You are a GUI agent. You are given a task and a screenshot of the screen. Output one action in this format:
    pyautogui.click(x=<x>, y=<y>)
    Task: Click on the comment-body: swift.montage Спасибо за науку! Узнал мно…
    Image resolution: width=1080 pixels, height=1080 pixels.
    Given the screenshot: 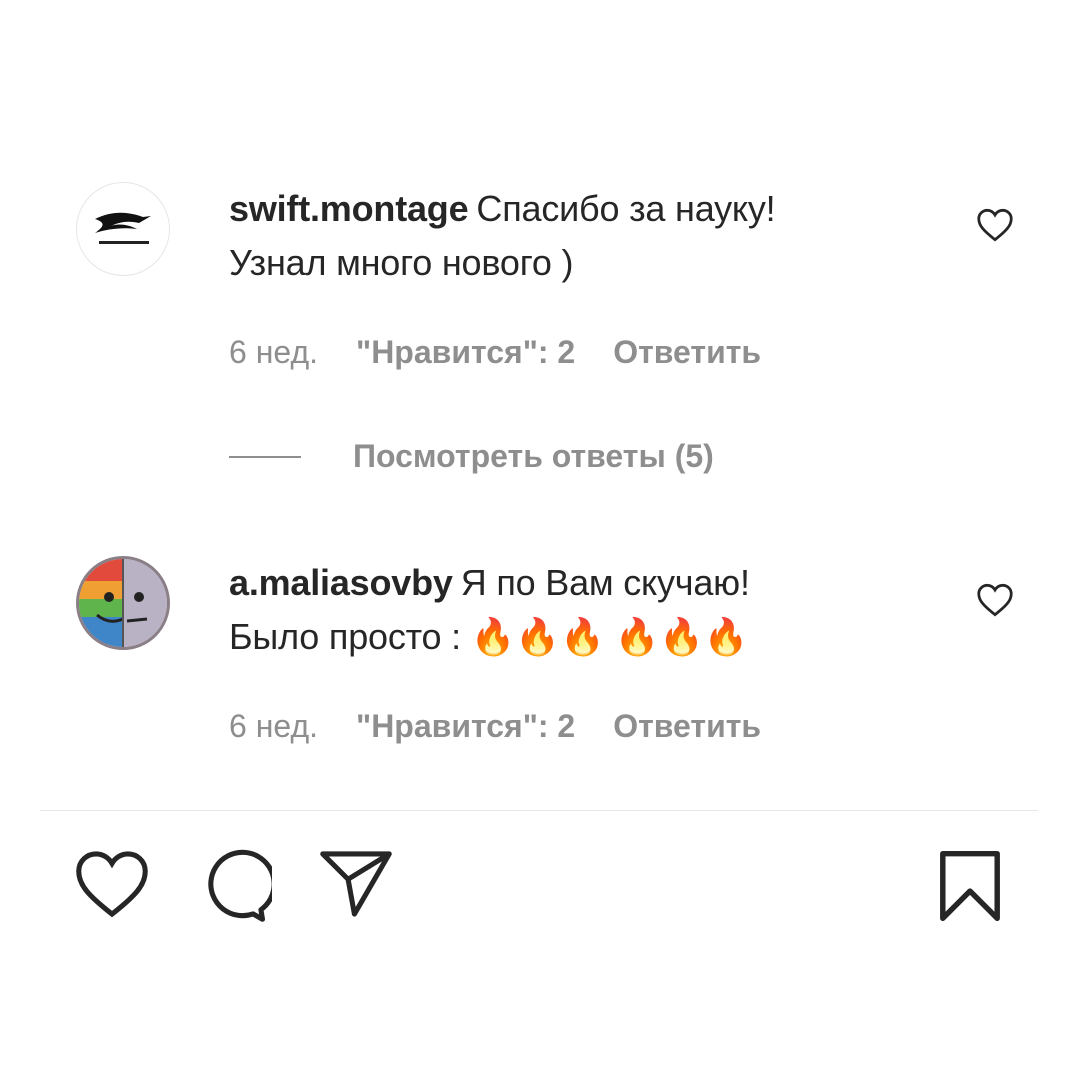 What is the action you would take?
    pyautogui.click(x=579, y=236)
    